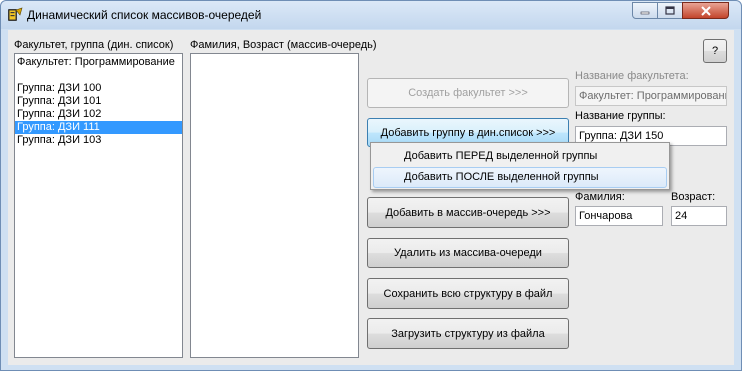 This screenshot has height=371, width=742. I want to click on save-structure-button: Сохранить всю структуру в файл, so click(468, 293).